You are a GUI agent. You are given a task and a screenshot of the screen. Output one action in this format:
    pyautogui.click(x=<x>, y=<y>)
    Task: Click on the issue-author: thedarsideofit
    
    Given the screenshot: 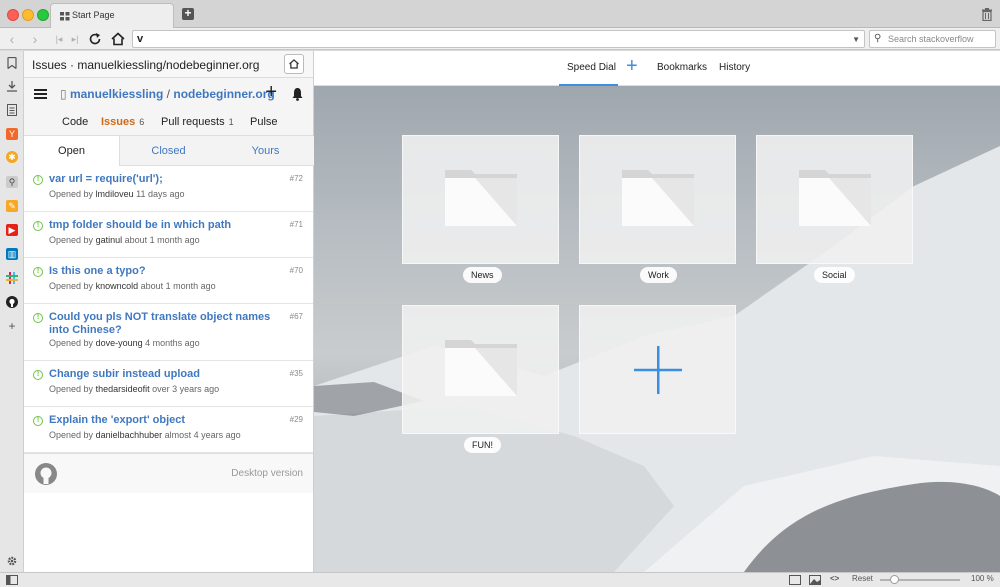 What is the action you would take?
    pyautogui.click(x=123, y=389)
    